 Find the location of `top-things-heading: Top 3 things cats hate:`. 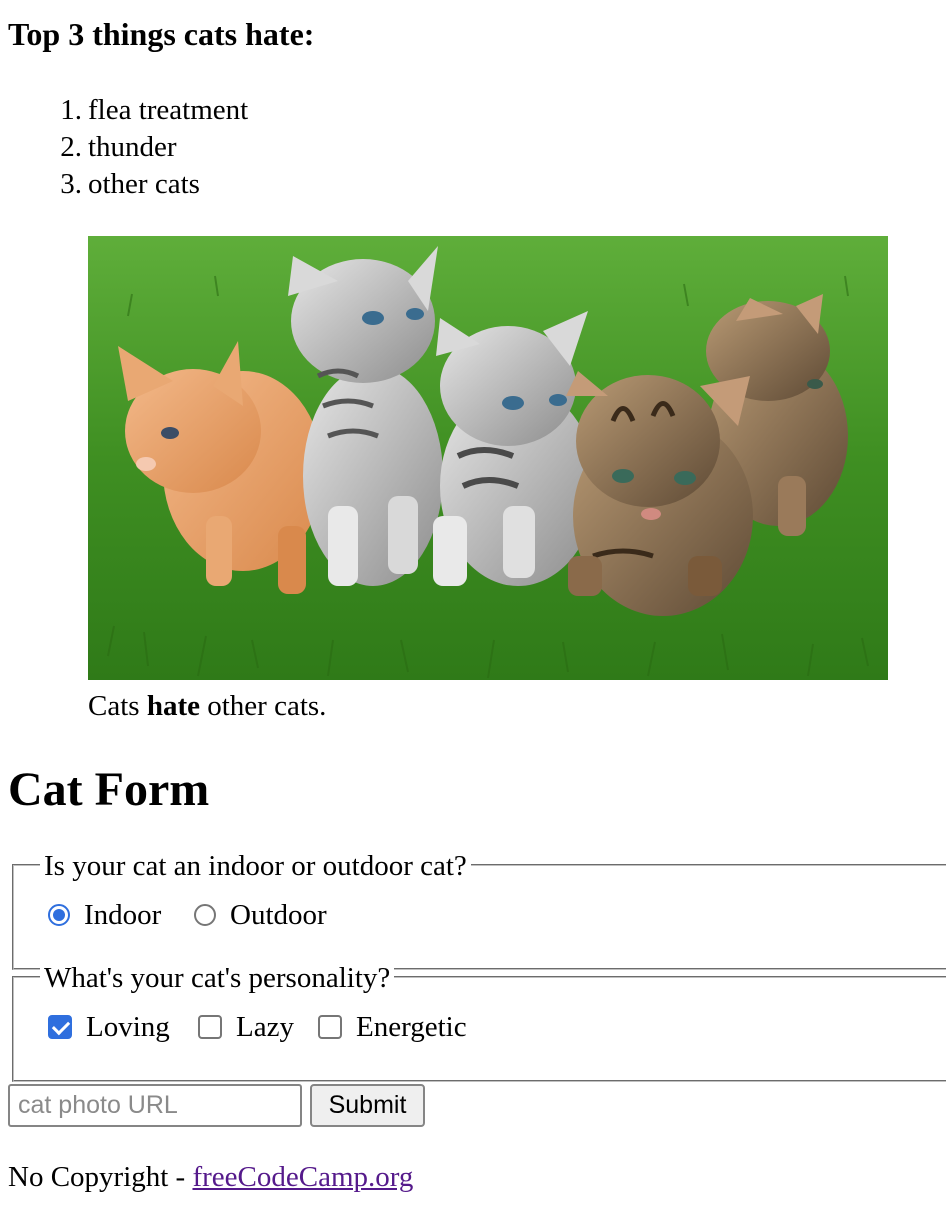

top-things-heading: Top 3 things cats hate: is located at coordinates (161, 34).